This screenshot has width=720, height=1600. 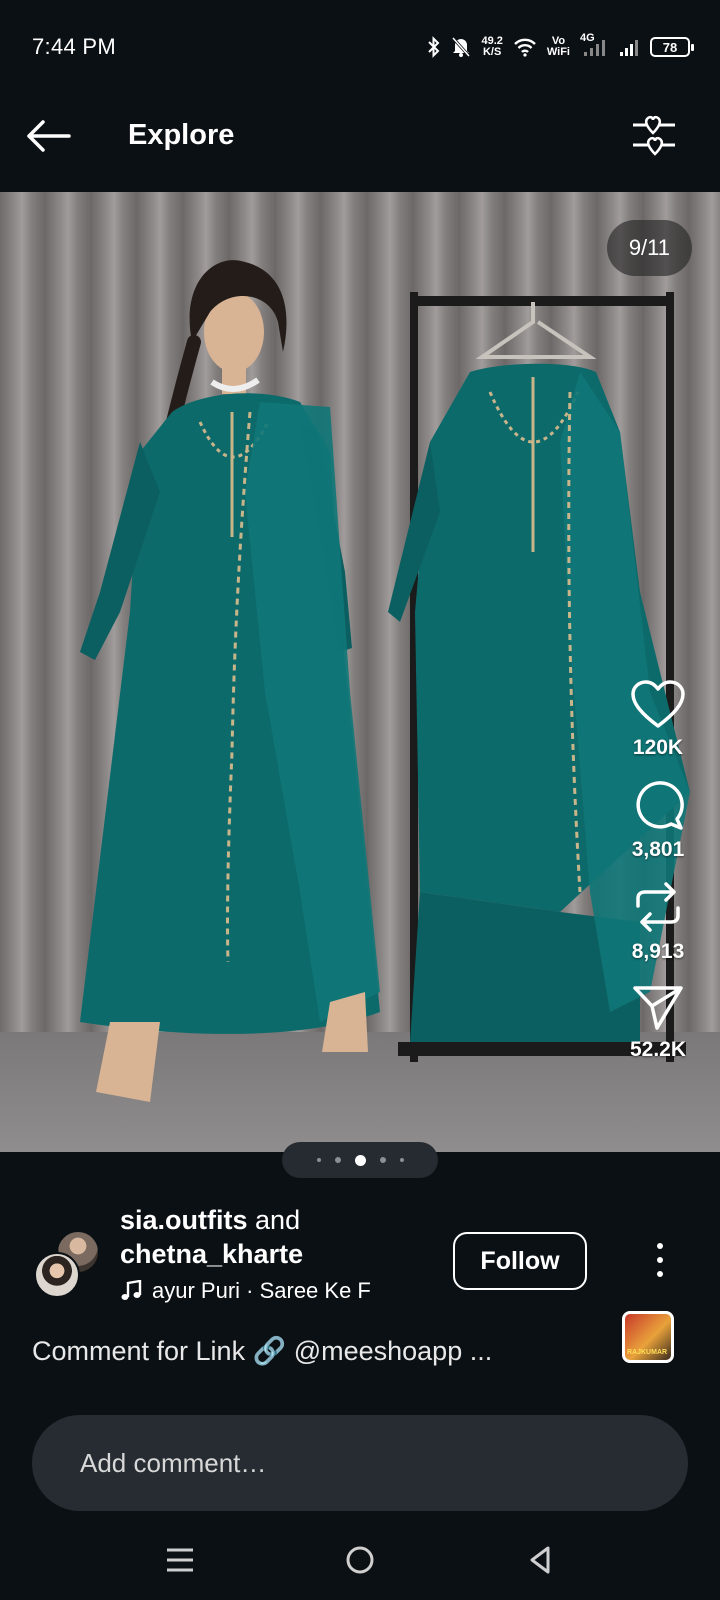 I want to click on side-actions: 120K 3,801 8,913 52.2K, so click(x=658, y=880).